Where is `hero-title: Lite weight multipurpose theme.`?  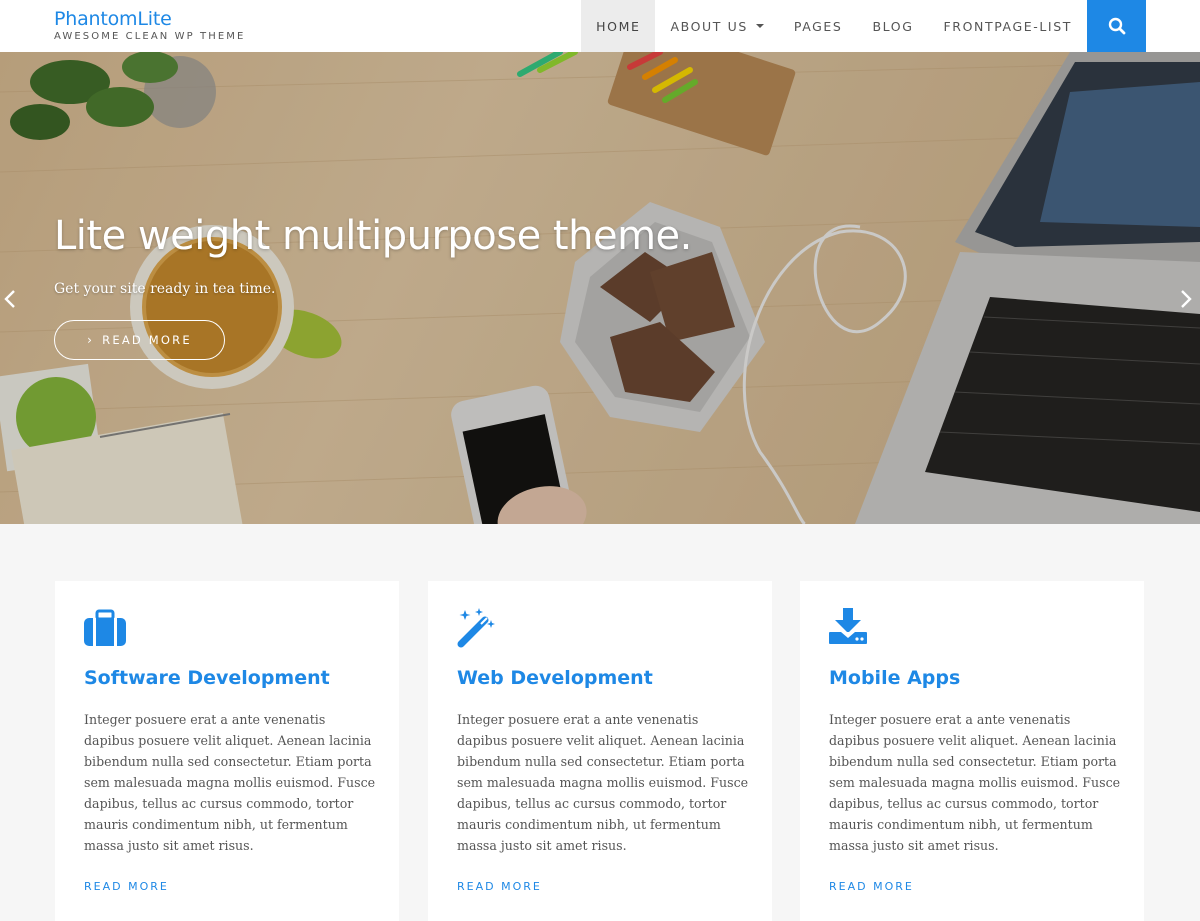
hero-title: Lite weight multipurpose theme. is located at coordinates (373, 236).